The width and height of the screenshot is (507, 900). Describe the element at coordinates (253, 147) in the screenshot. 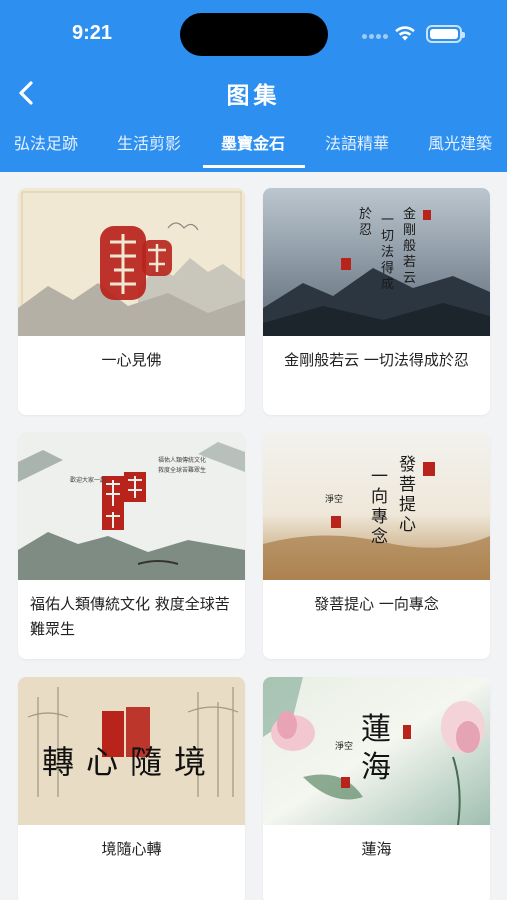

I see `tab-calligraphy: 墨寶金石` at that location.